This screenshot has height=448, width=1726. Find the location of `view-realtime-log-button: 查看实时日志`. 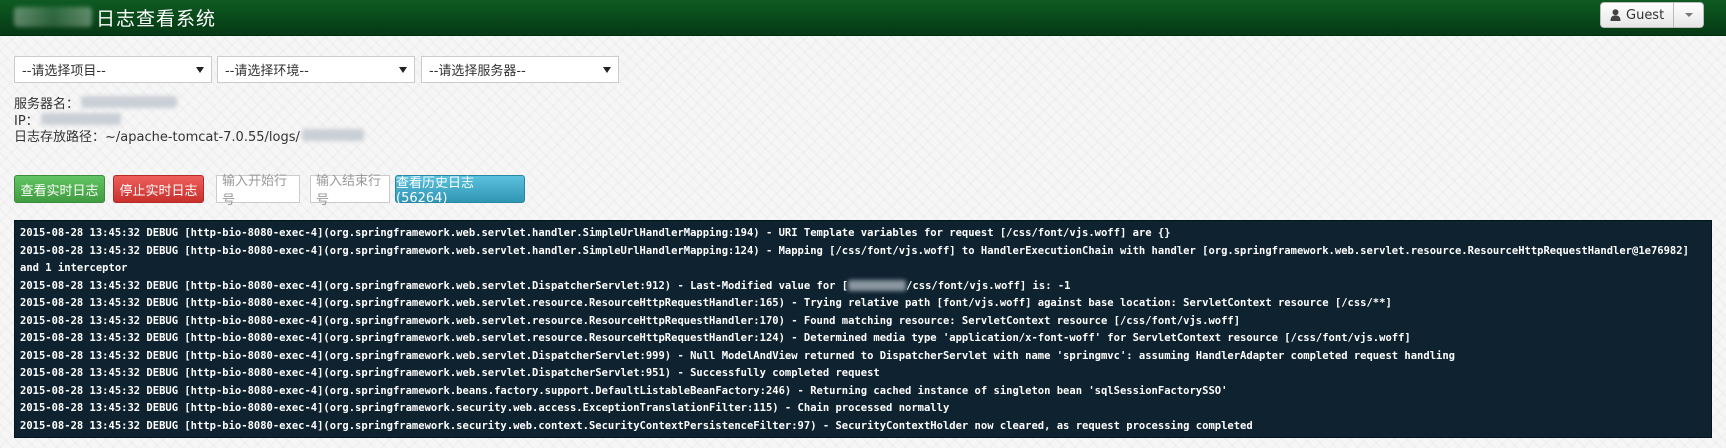

view-realtime-log-button: 查看实时日志 is located at coordinates (59, 189).